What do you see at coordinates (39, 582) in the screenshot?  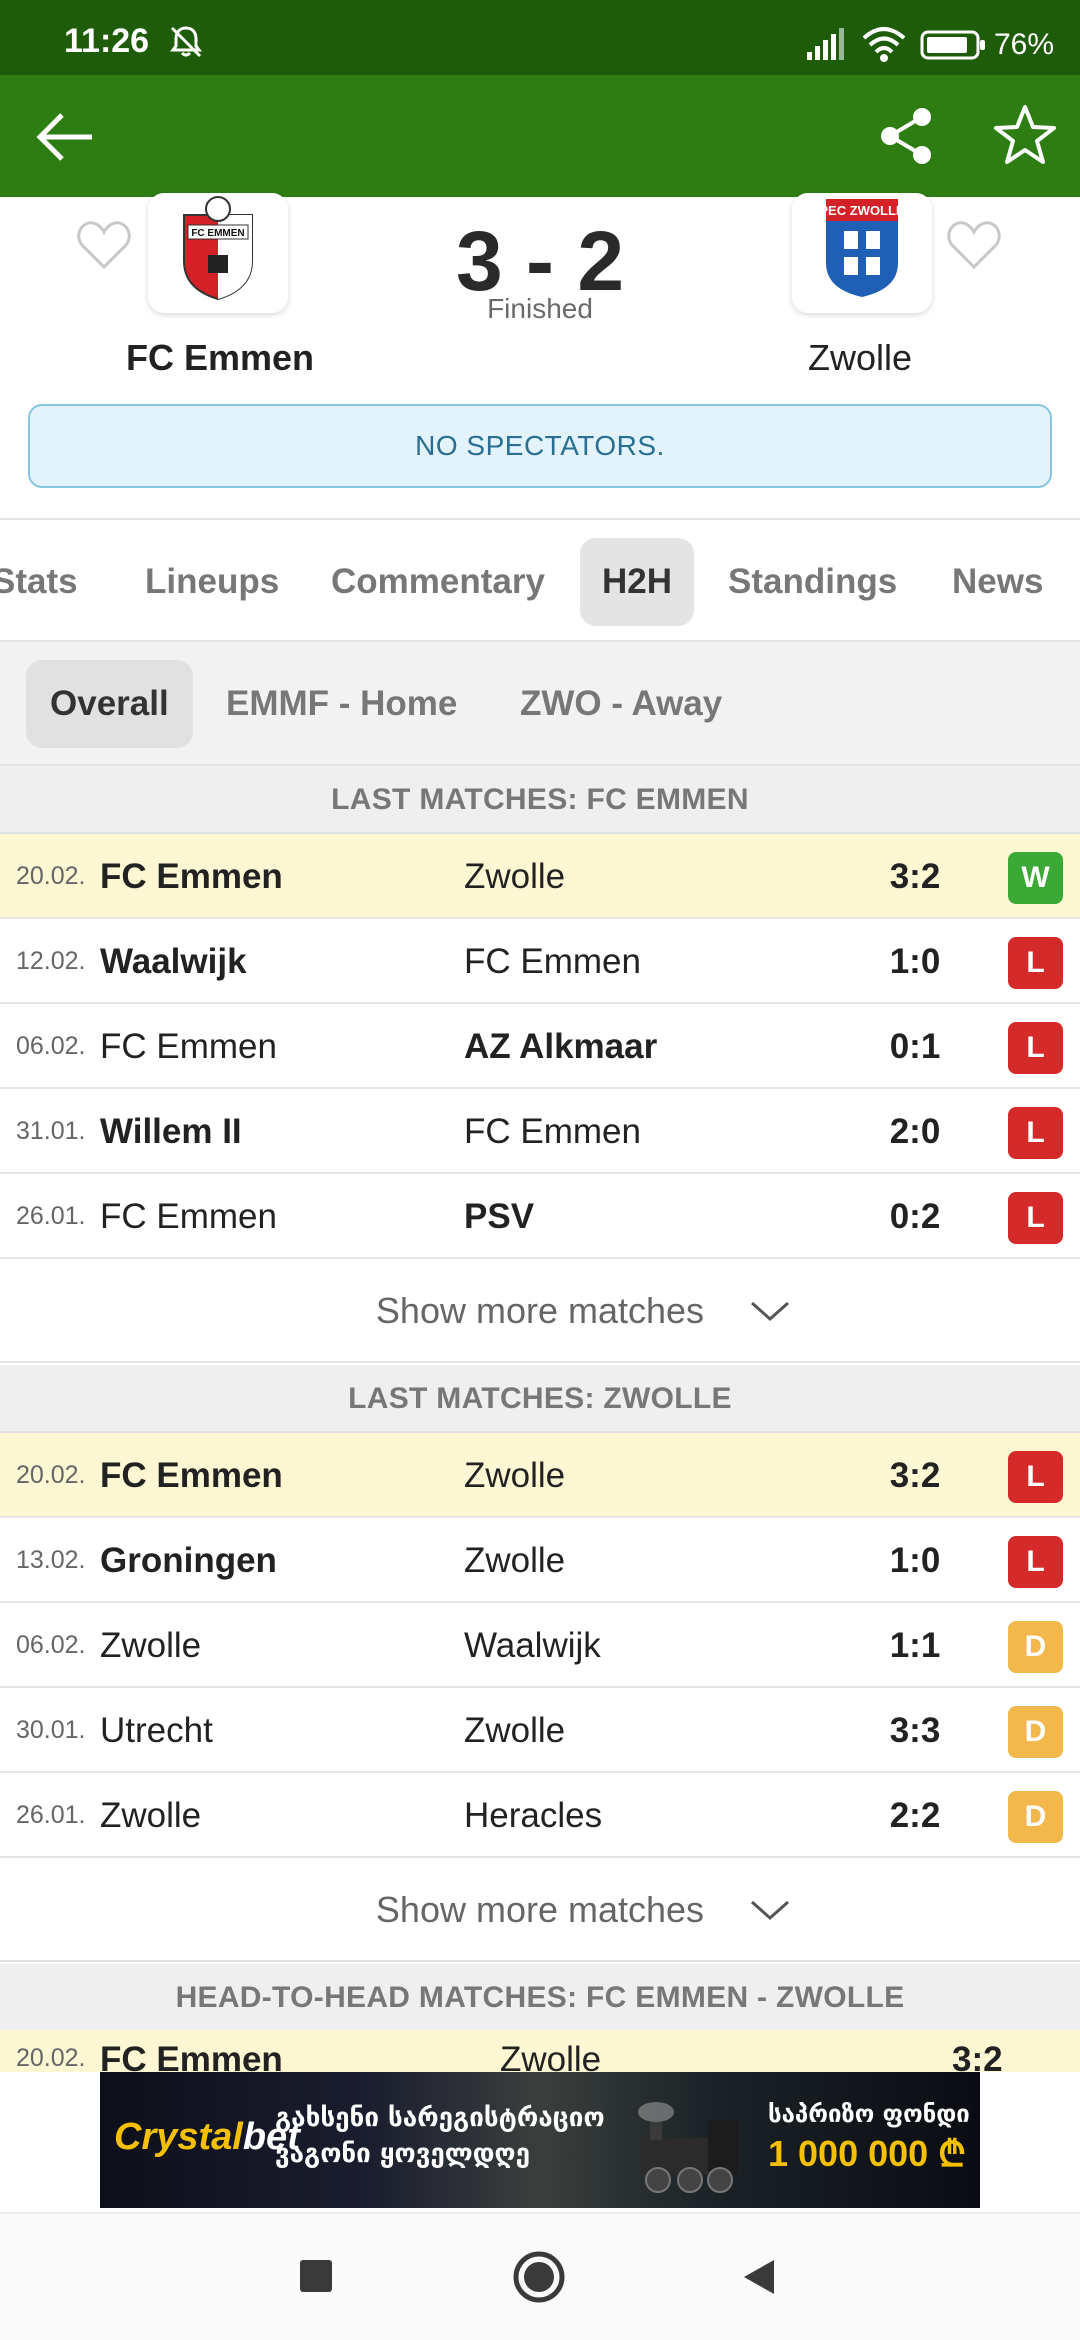 I see `tab-stats: Stats` at bounding box center [39, 582].